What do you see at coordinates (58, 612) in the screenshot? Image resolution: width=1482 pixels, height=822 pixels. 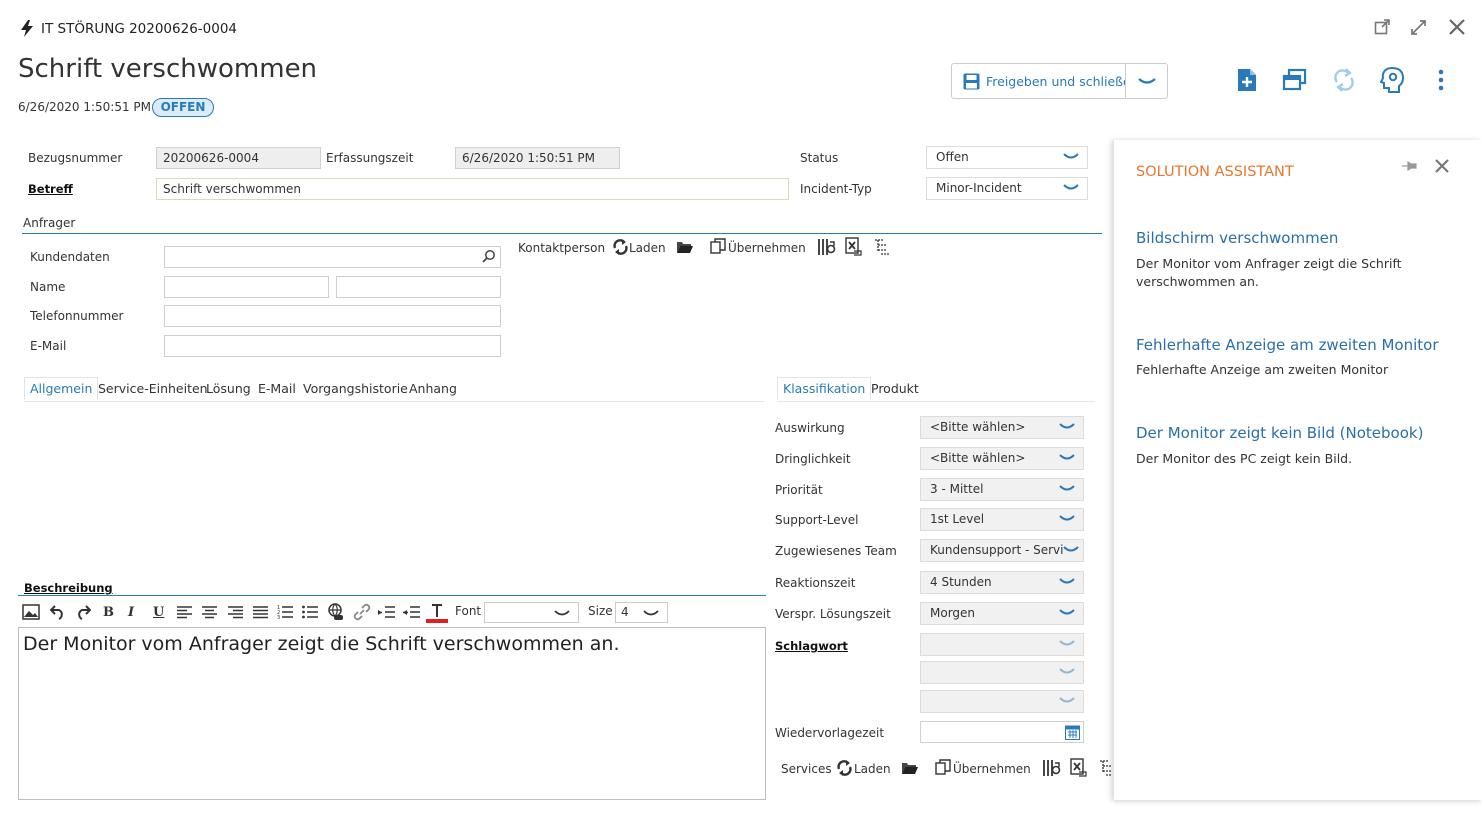 I see `undo-icon` at bounding box center [58, 612].